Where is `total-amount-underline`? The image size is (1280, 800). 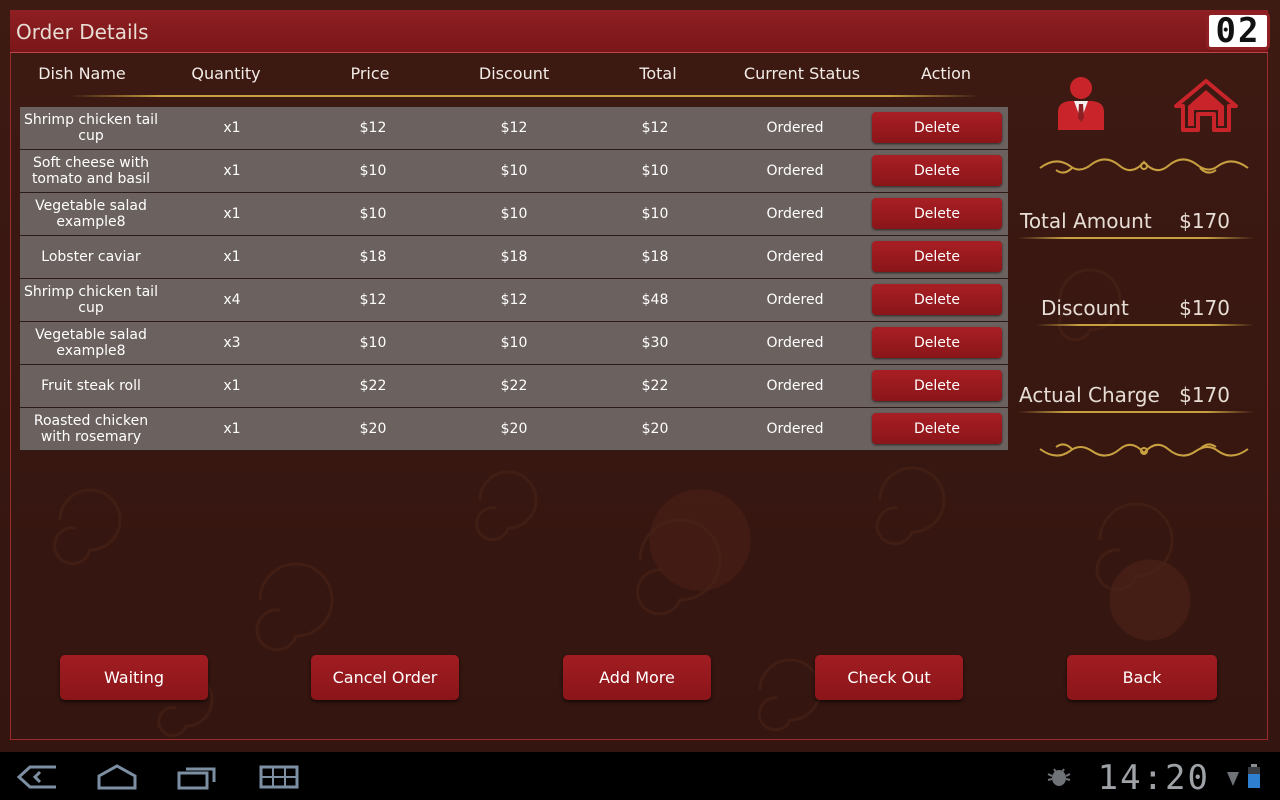
total-amount-underline is located at coordinates (1136, 238).